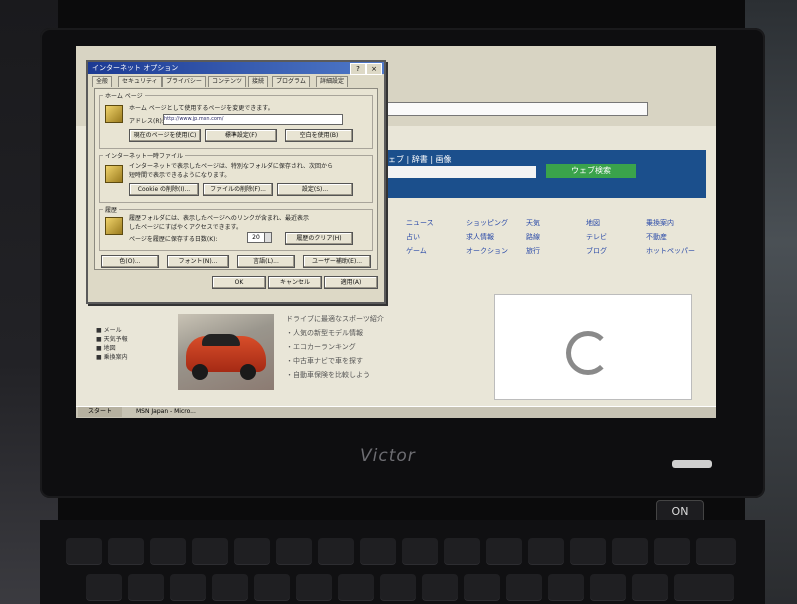 The width and height of the screenshot is (797, 604). Describe the element at coordinates (140, 81) in the screenshot. I see `tab-security: セキュリティ` at that location.